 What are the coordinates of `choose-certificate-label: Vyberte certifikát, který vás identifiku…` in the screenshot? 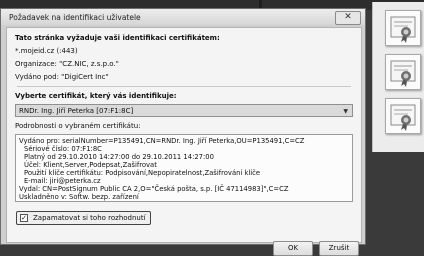 It's located at (96, 96).